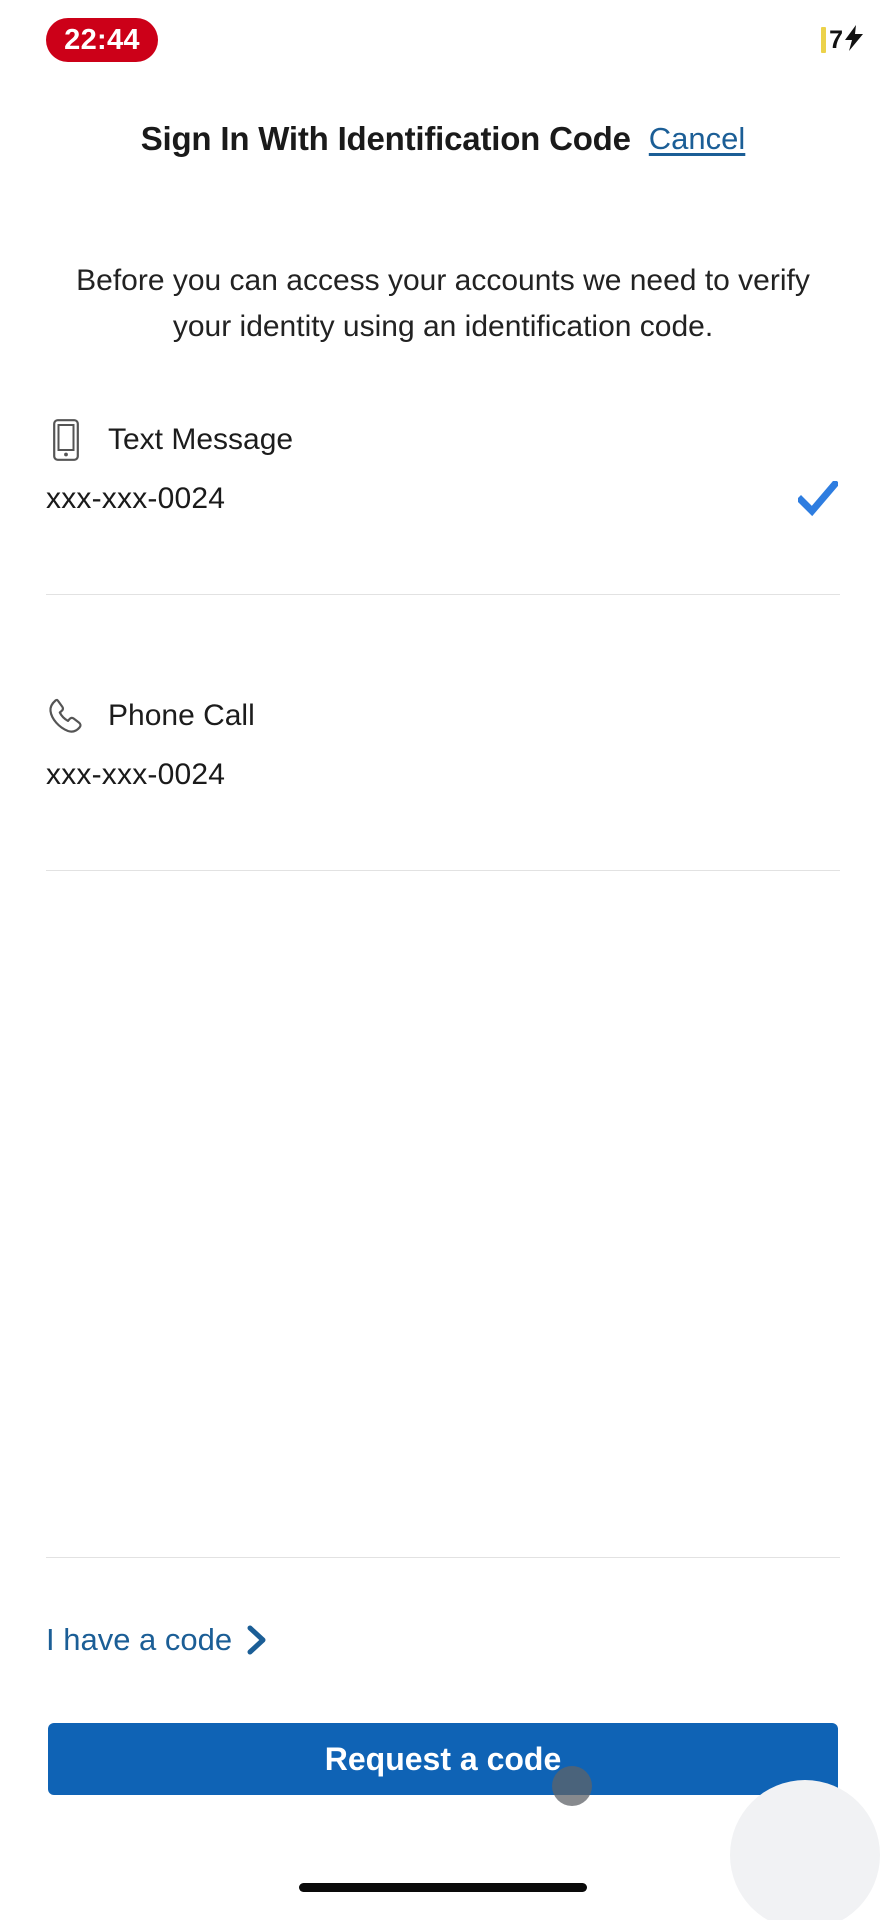 This screenshot has height=1920, width=886. I want to click on checkmark-icon, so click(818, 499).